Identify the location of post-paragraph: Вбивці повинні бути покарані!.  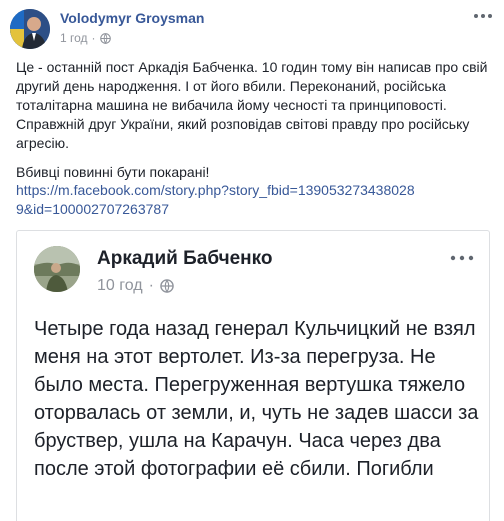
(113, 172).